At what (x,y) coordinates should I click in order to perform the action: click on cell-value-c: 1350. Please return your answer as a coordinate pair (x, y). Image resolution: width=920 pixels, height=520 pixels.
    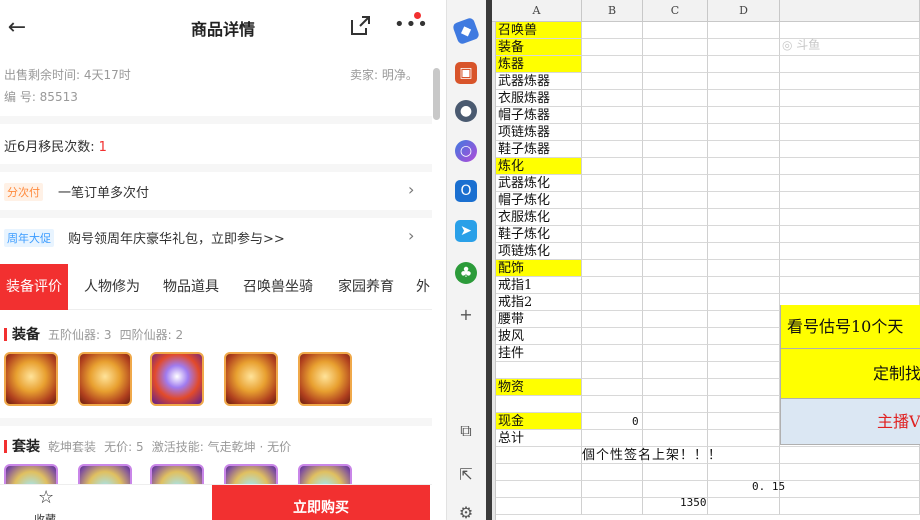
    Looking at the image, I should click on (693, 502).